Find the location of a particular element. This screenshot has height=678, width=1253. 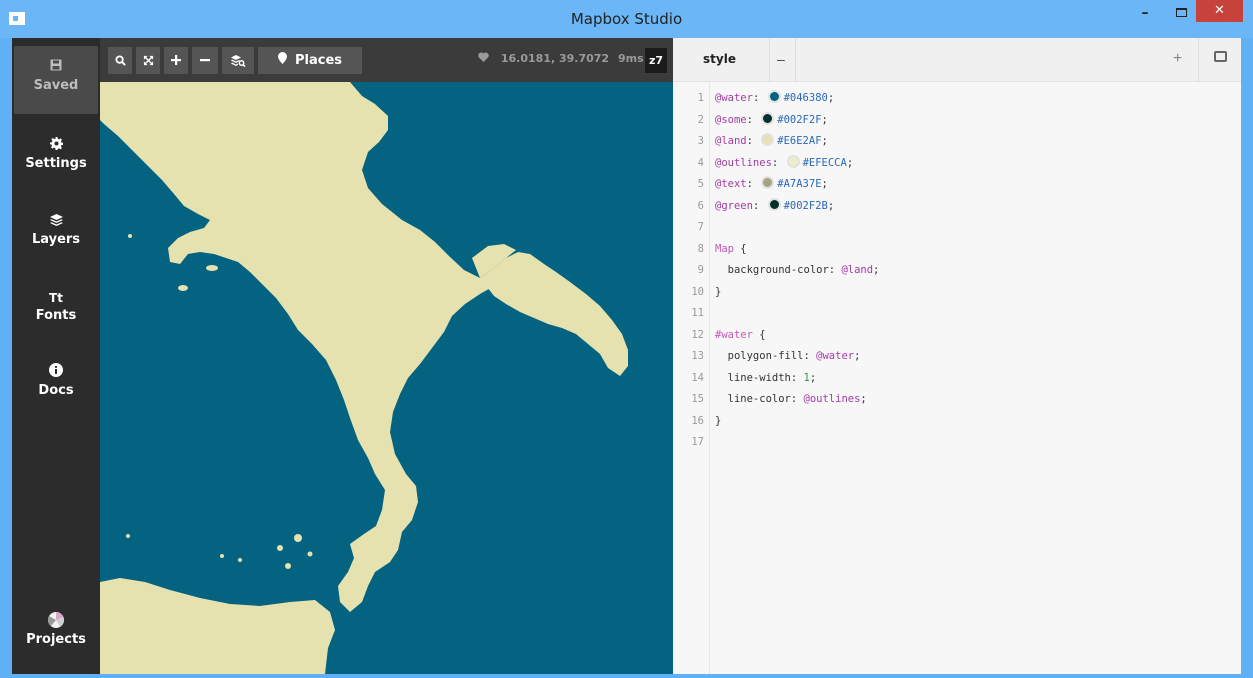

search-icon is located at coordinates (120, 60).